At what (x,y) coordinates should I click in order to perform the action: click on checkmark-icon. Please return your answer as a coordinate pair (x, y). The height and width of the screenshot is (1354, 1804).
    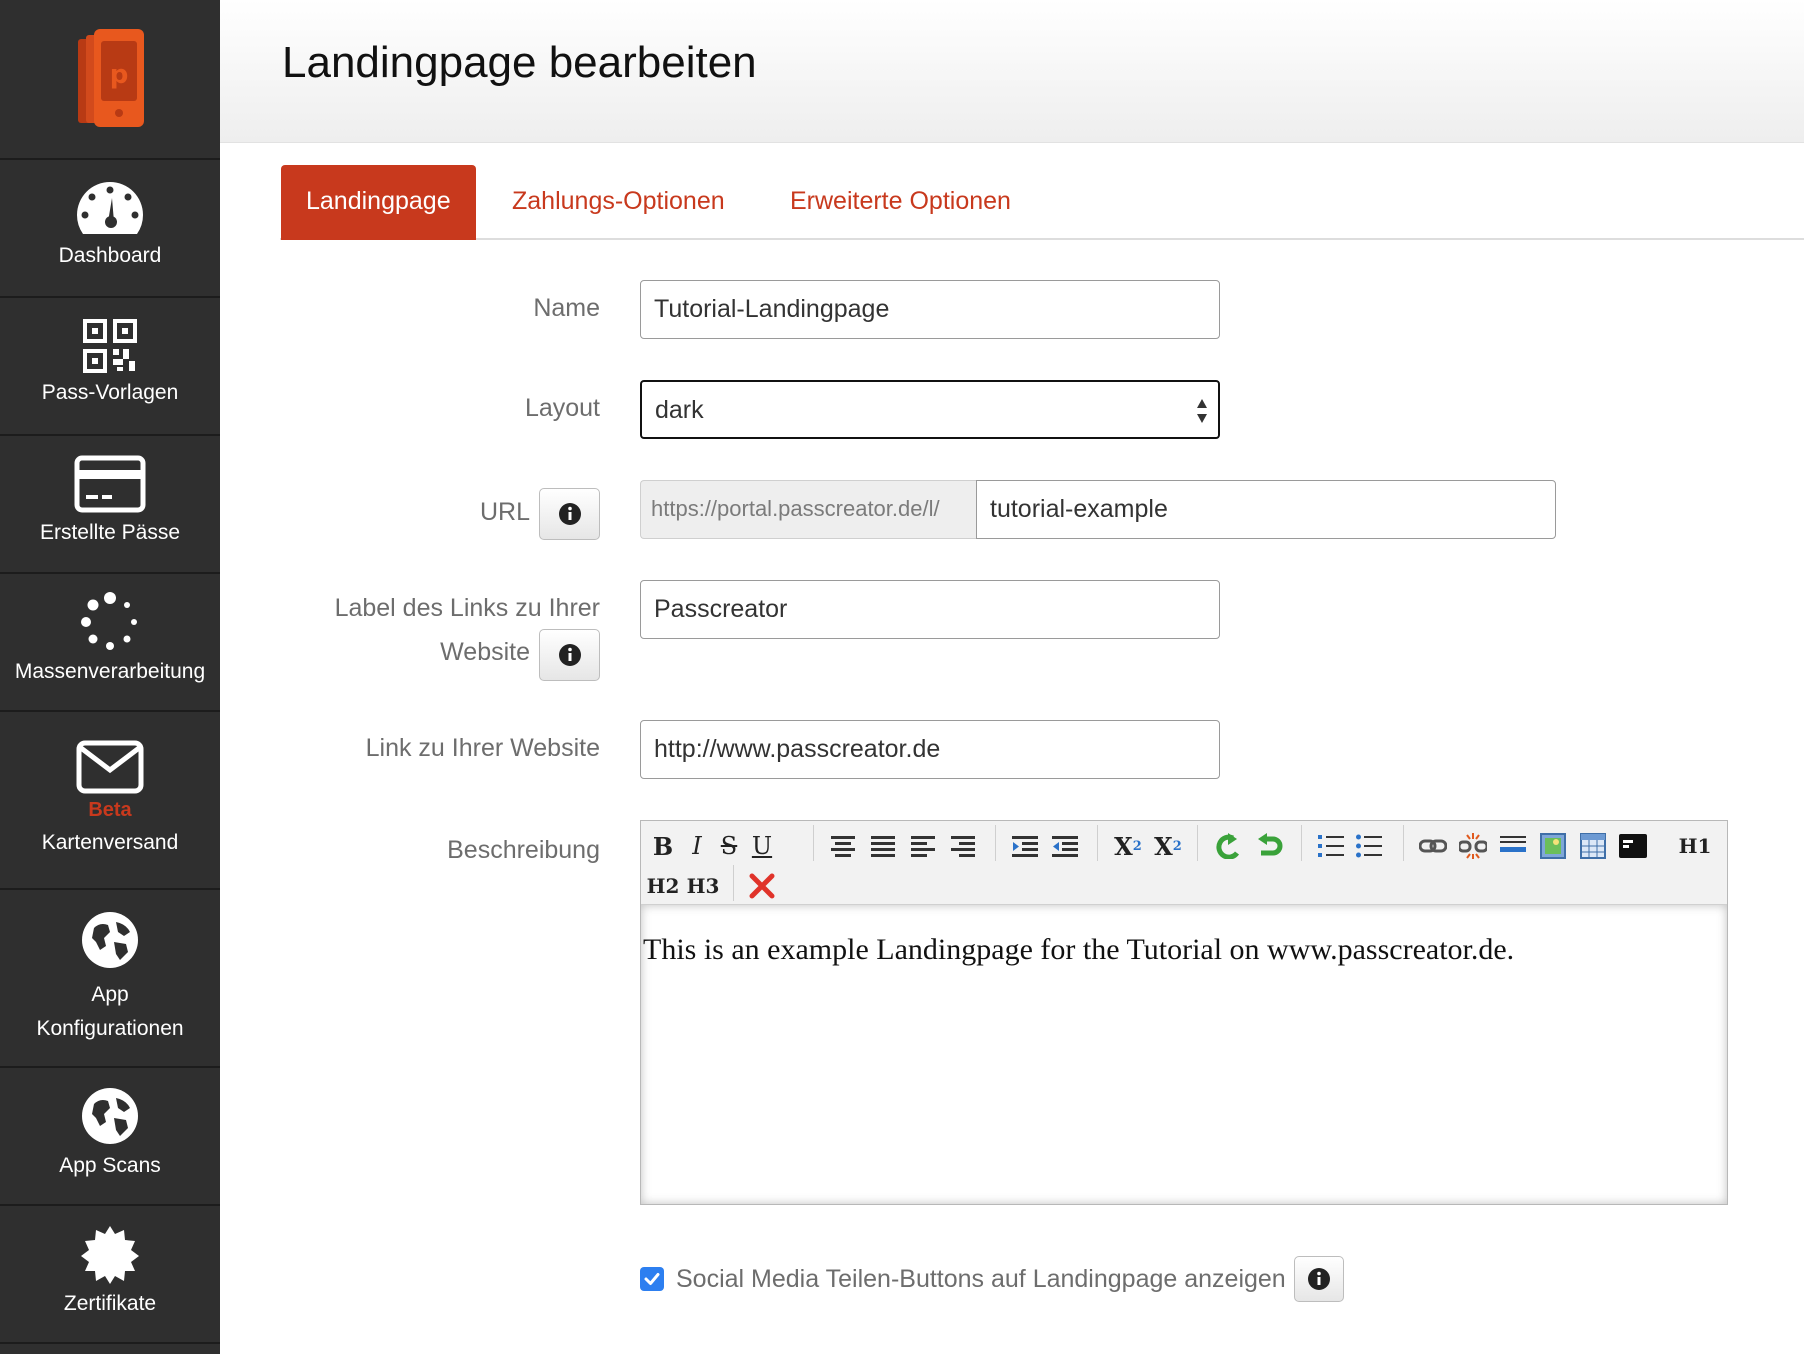
    Looking at the image, I should click on (652, 1279).